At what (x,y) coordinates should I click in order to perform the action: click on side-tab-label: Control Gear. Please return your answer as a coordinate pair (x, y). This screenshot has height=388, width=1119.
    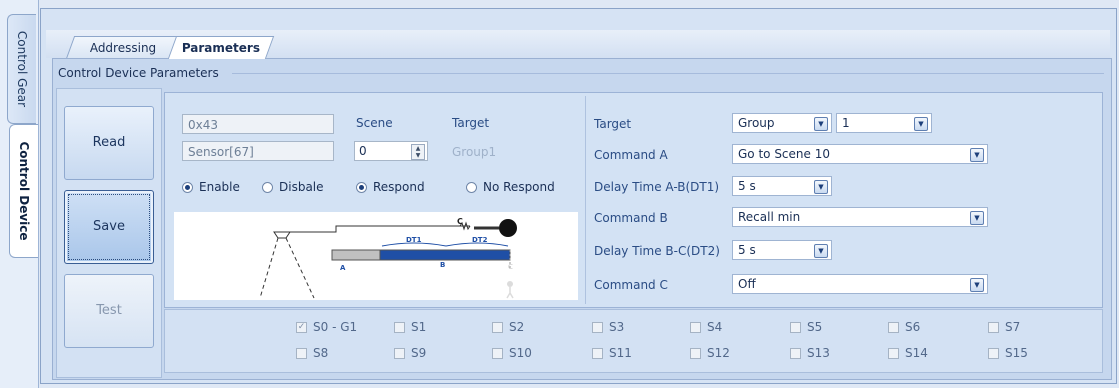
    Looking at the image, I should click on (22, 69).